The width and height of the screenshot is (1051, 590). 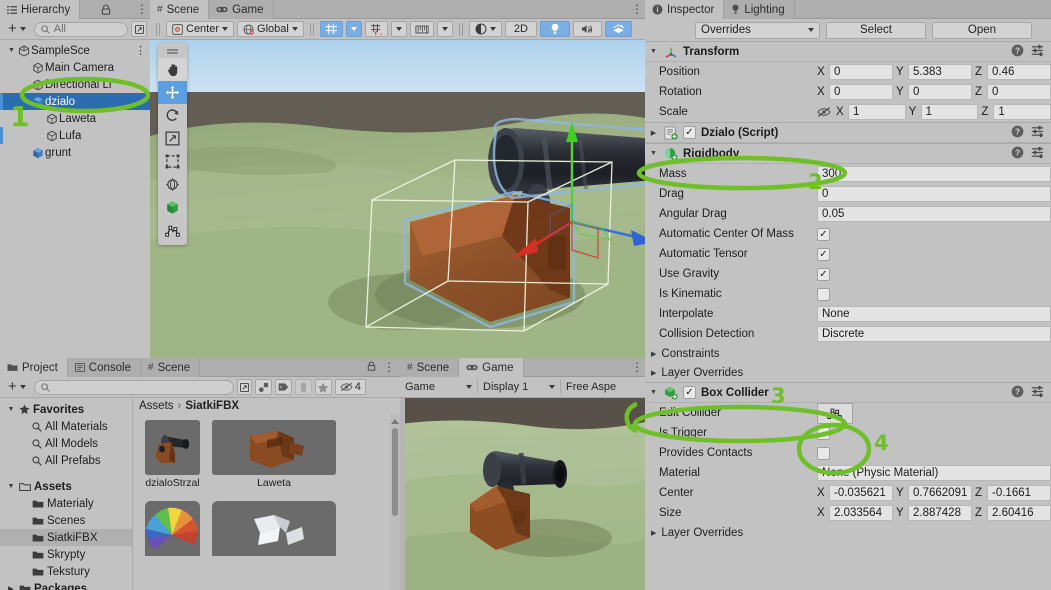 What do you see at coordinates (172, 528) in the screenshot?
I see `asset-item-colorwheel` at bounding box center [172, 528].